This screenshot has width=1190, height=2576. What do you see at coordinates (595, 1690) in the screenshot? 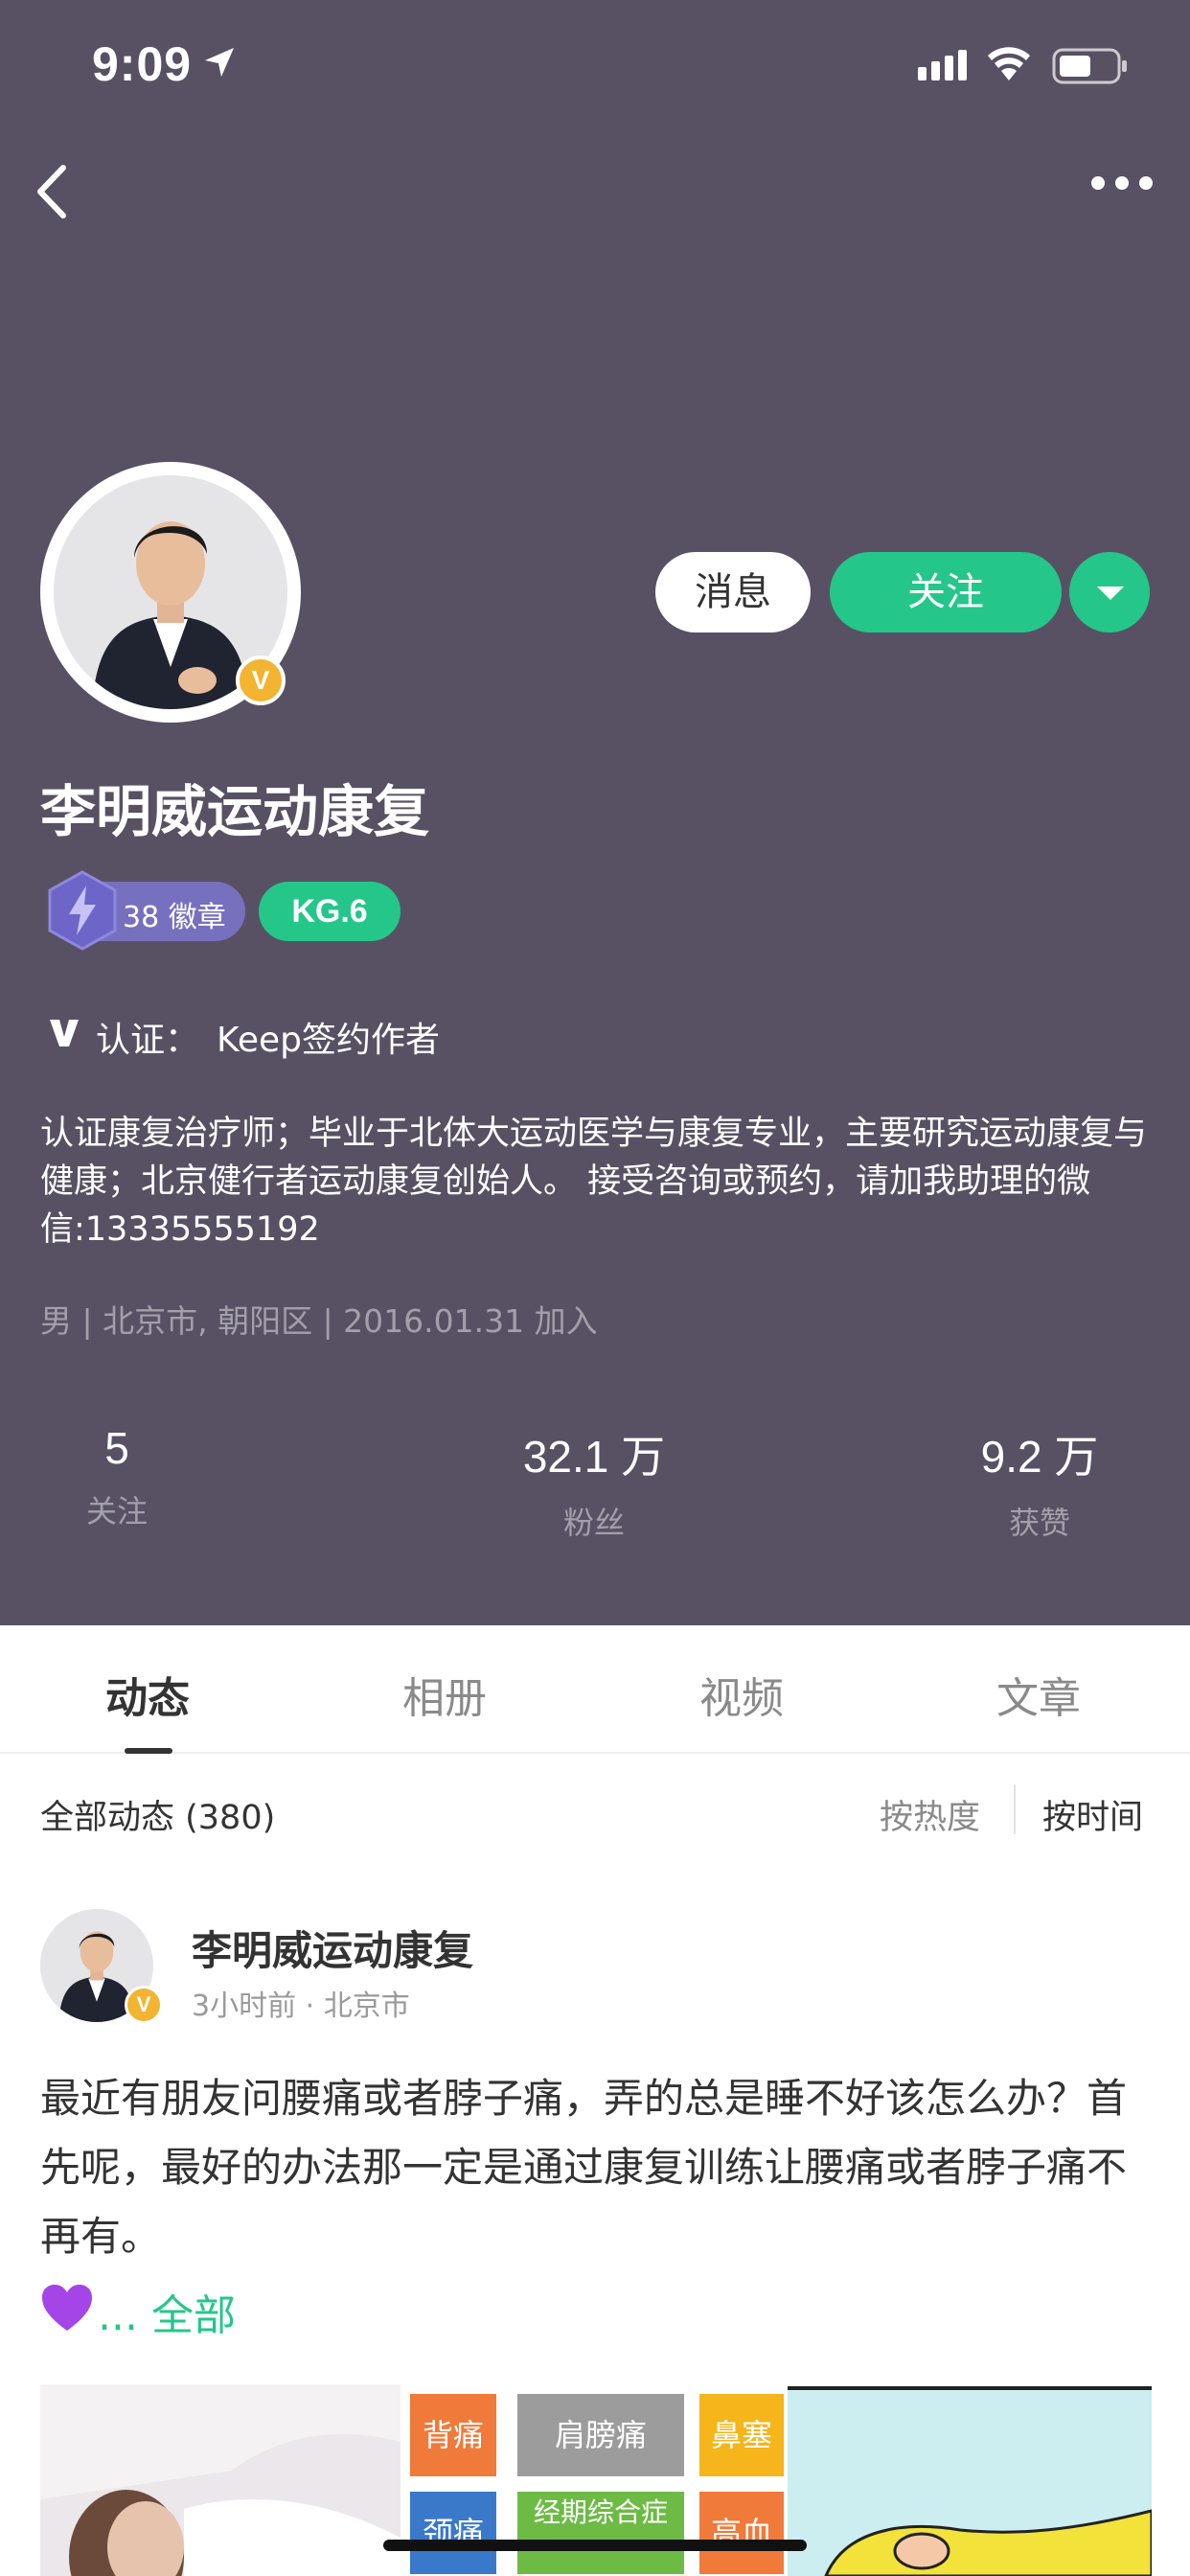
I see `profile-tabs: 动态 相册 视频 文章` at bounding box center [595, 1690].